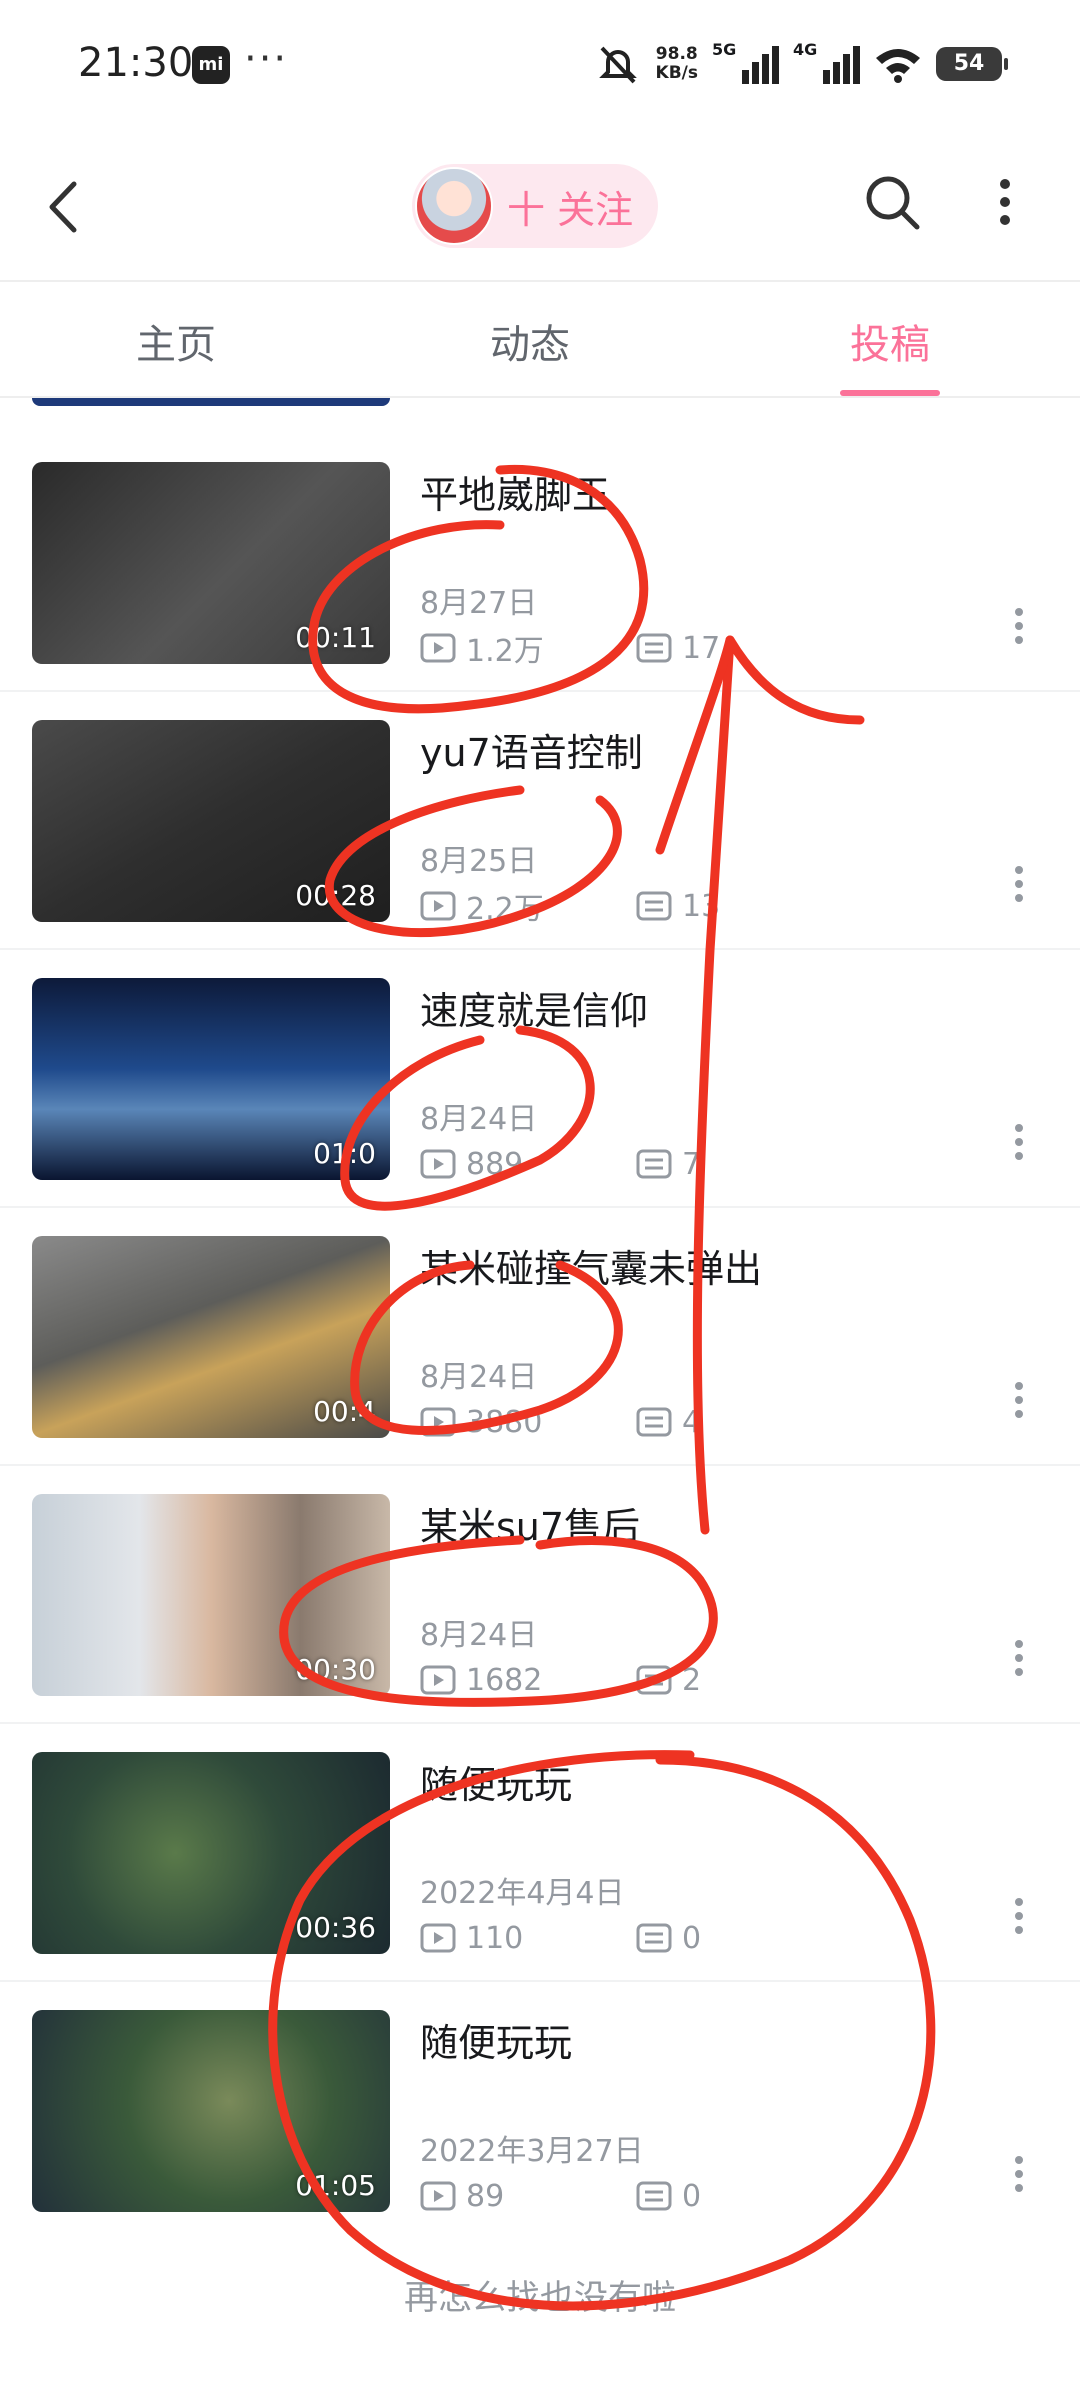 The width and height of the screenshot is (1080, 2400). I want to click on battery-indicator: 54, so click(972, 64).